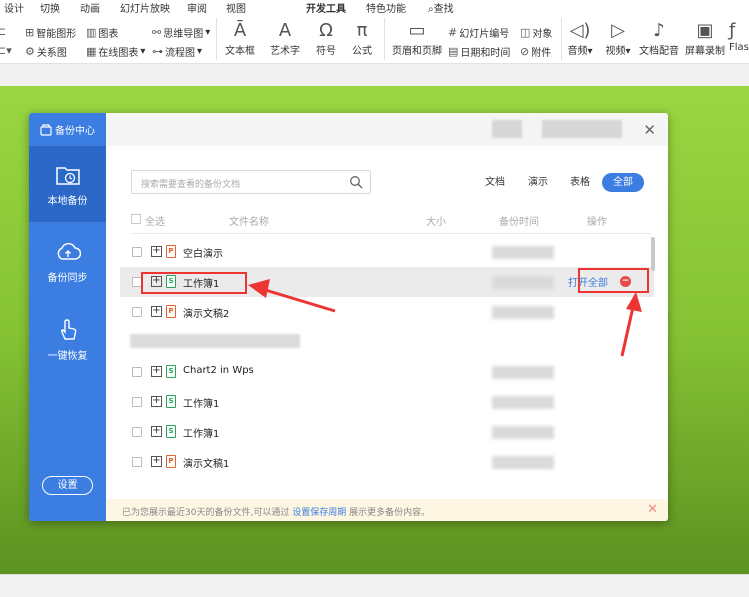 This screenshot has width=749, height=597. What do you see at coordinates (374, 585) in the screenshot?
I see `notes-strip` at bounding box center [374, 585].